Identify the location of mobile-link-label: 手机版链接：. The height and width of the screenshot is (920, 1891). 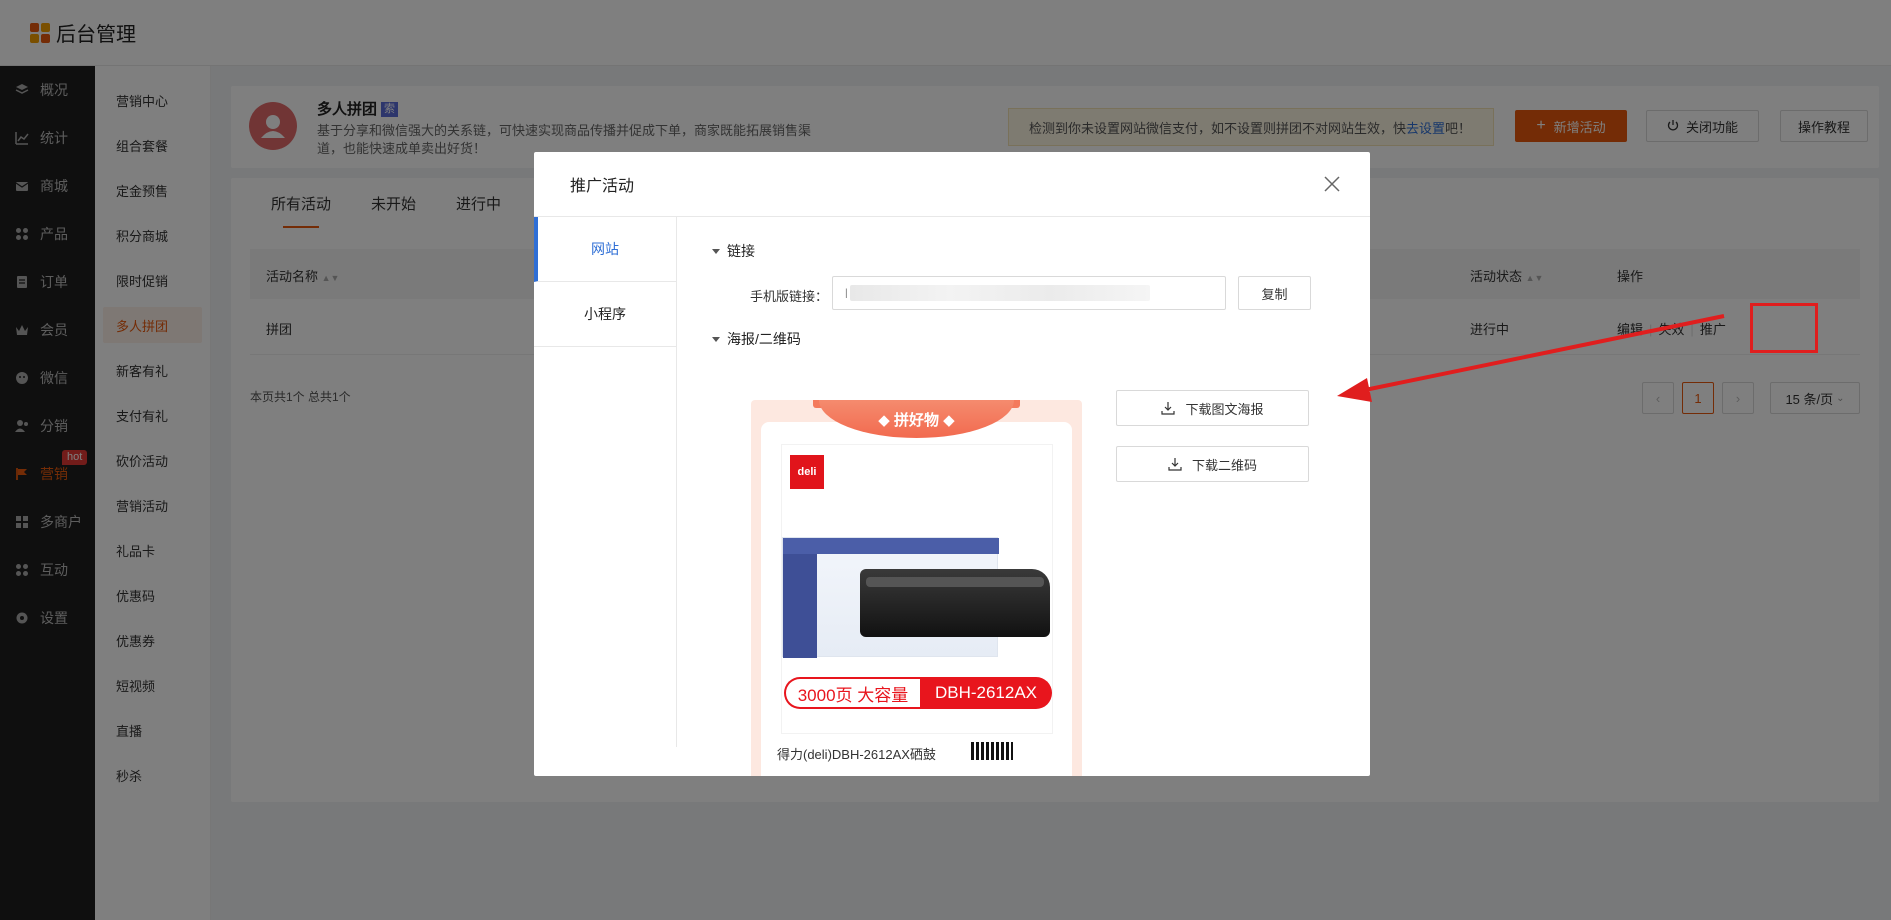
(789, 296).